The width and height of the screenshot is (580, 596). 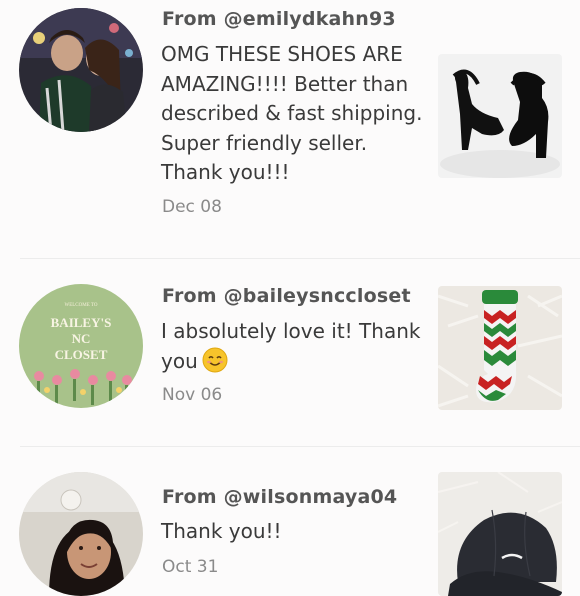 What do you see at coordinates (286, 296) in the screenshot?
I see `reviewer-handle: From @baileysnccloset` at bounding box center [286, 296].